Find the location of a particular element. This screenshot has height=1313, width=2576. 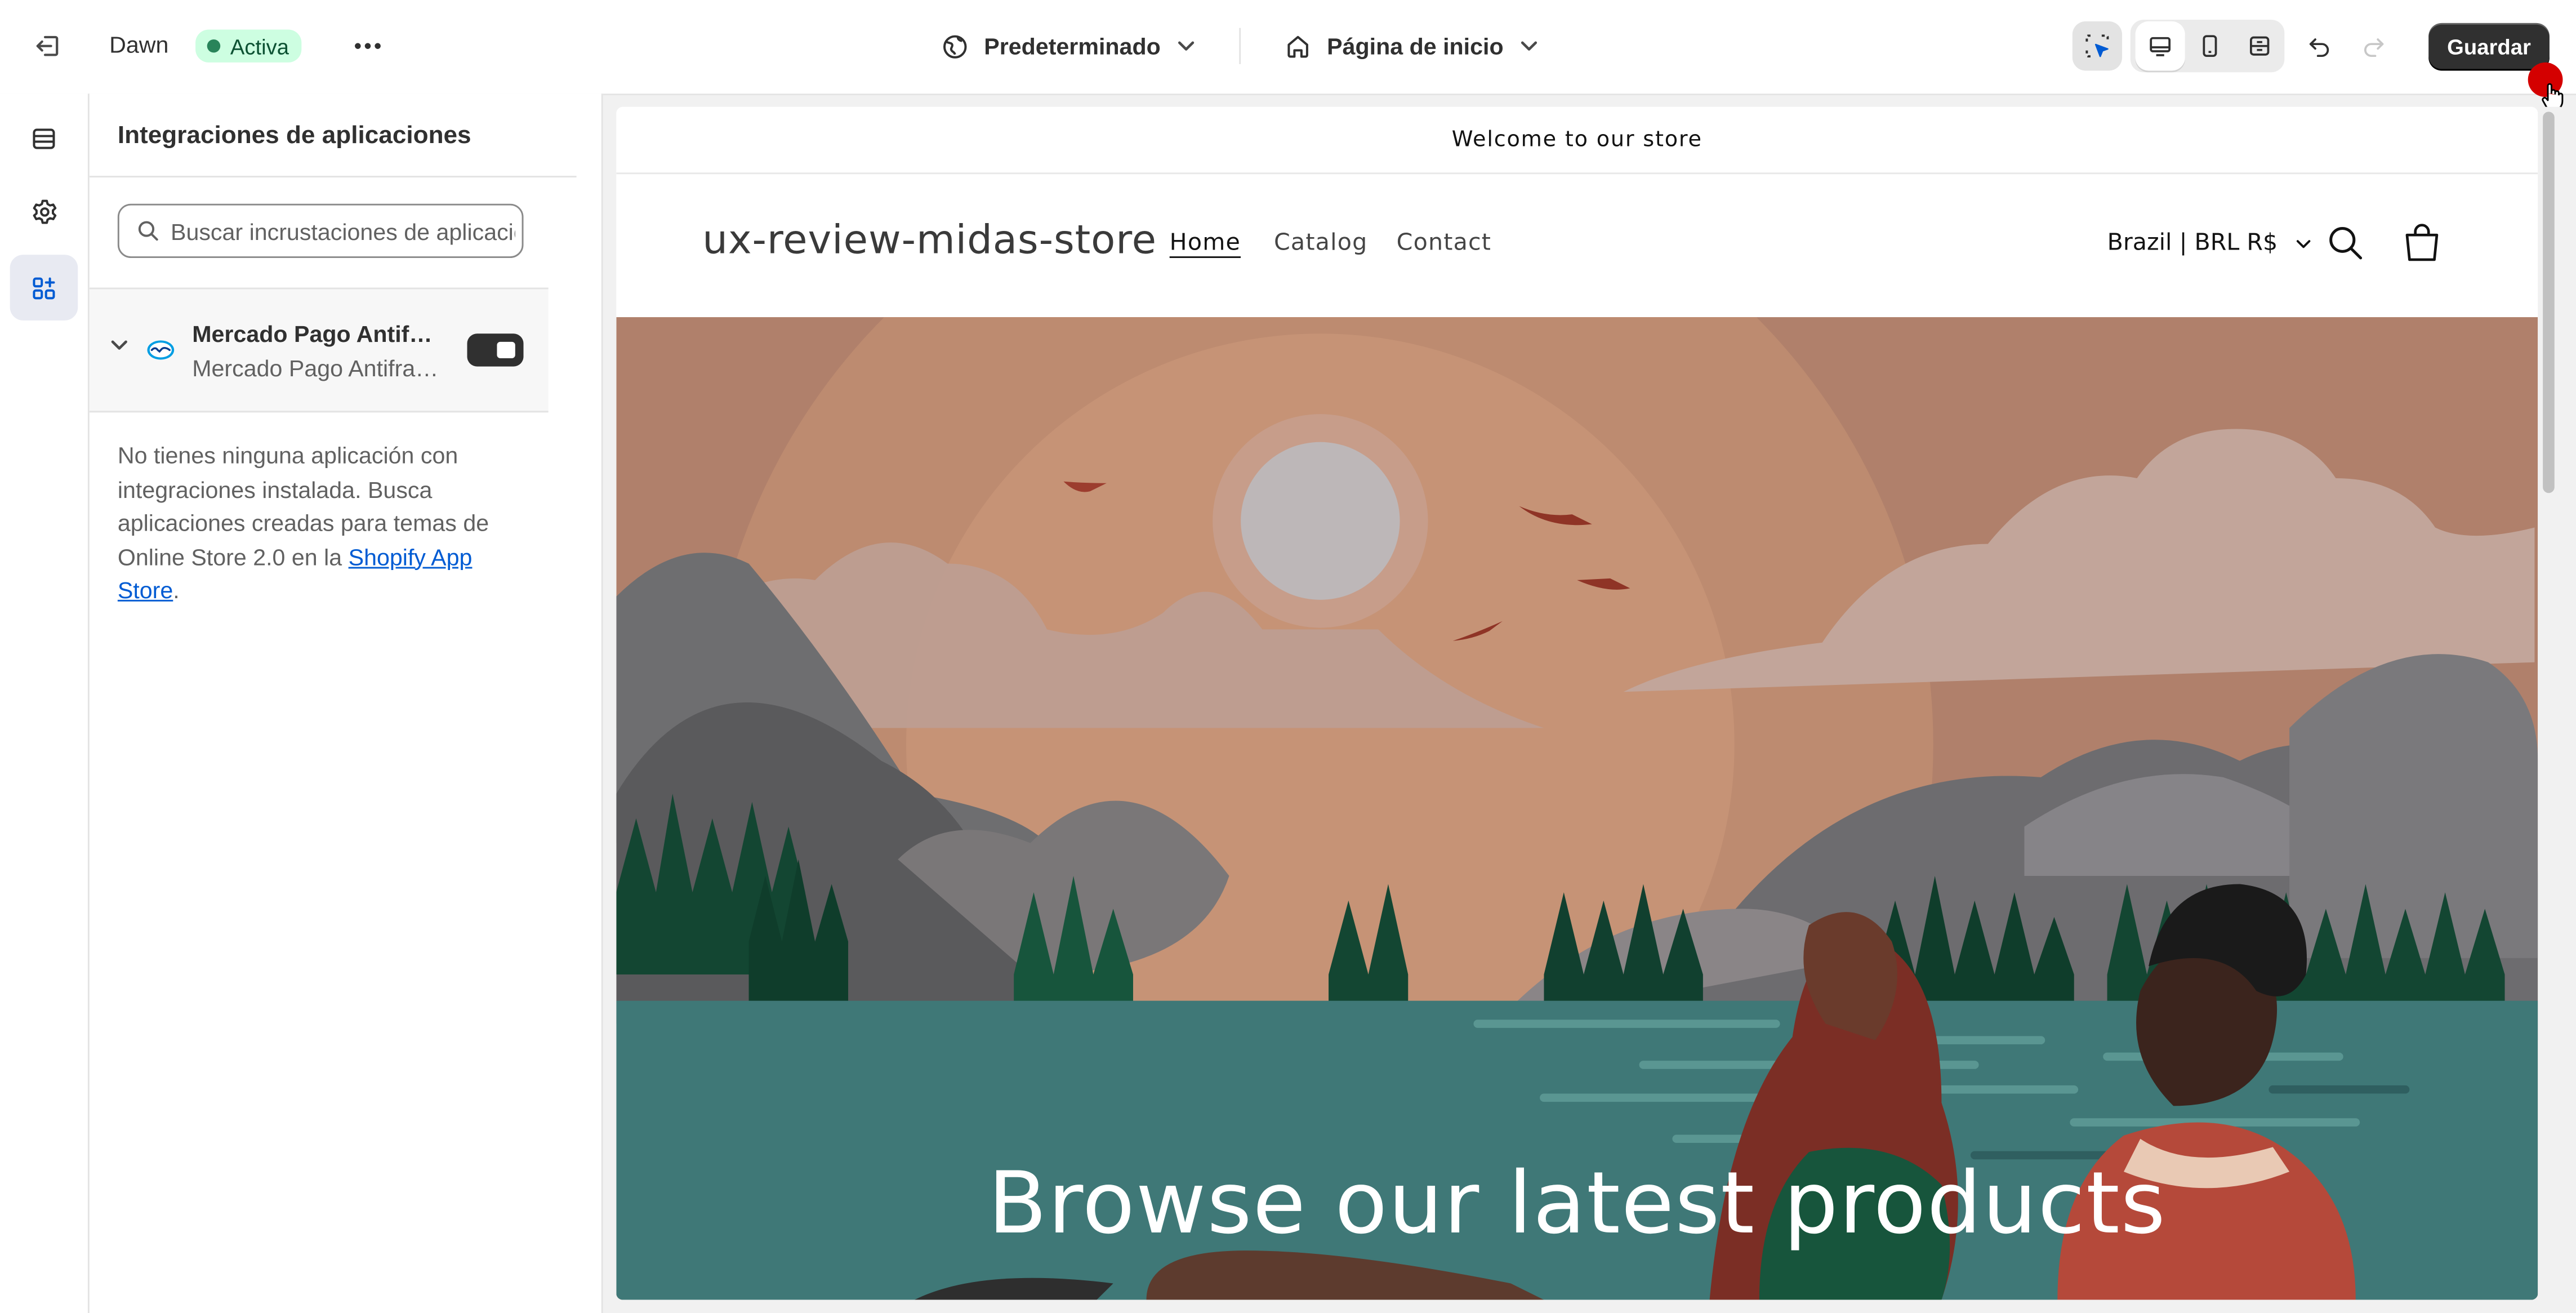

status-badge-label: Activa is located at coordinates (259, 46).